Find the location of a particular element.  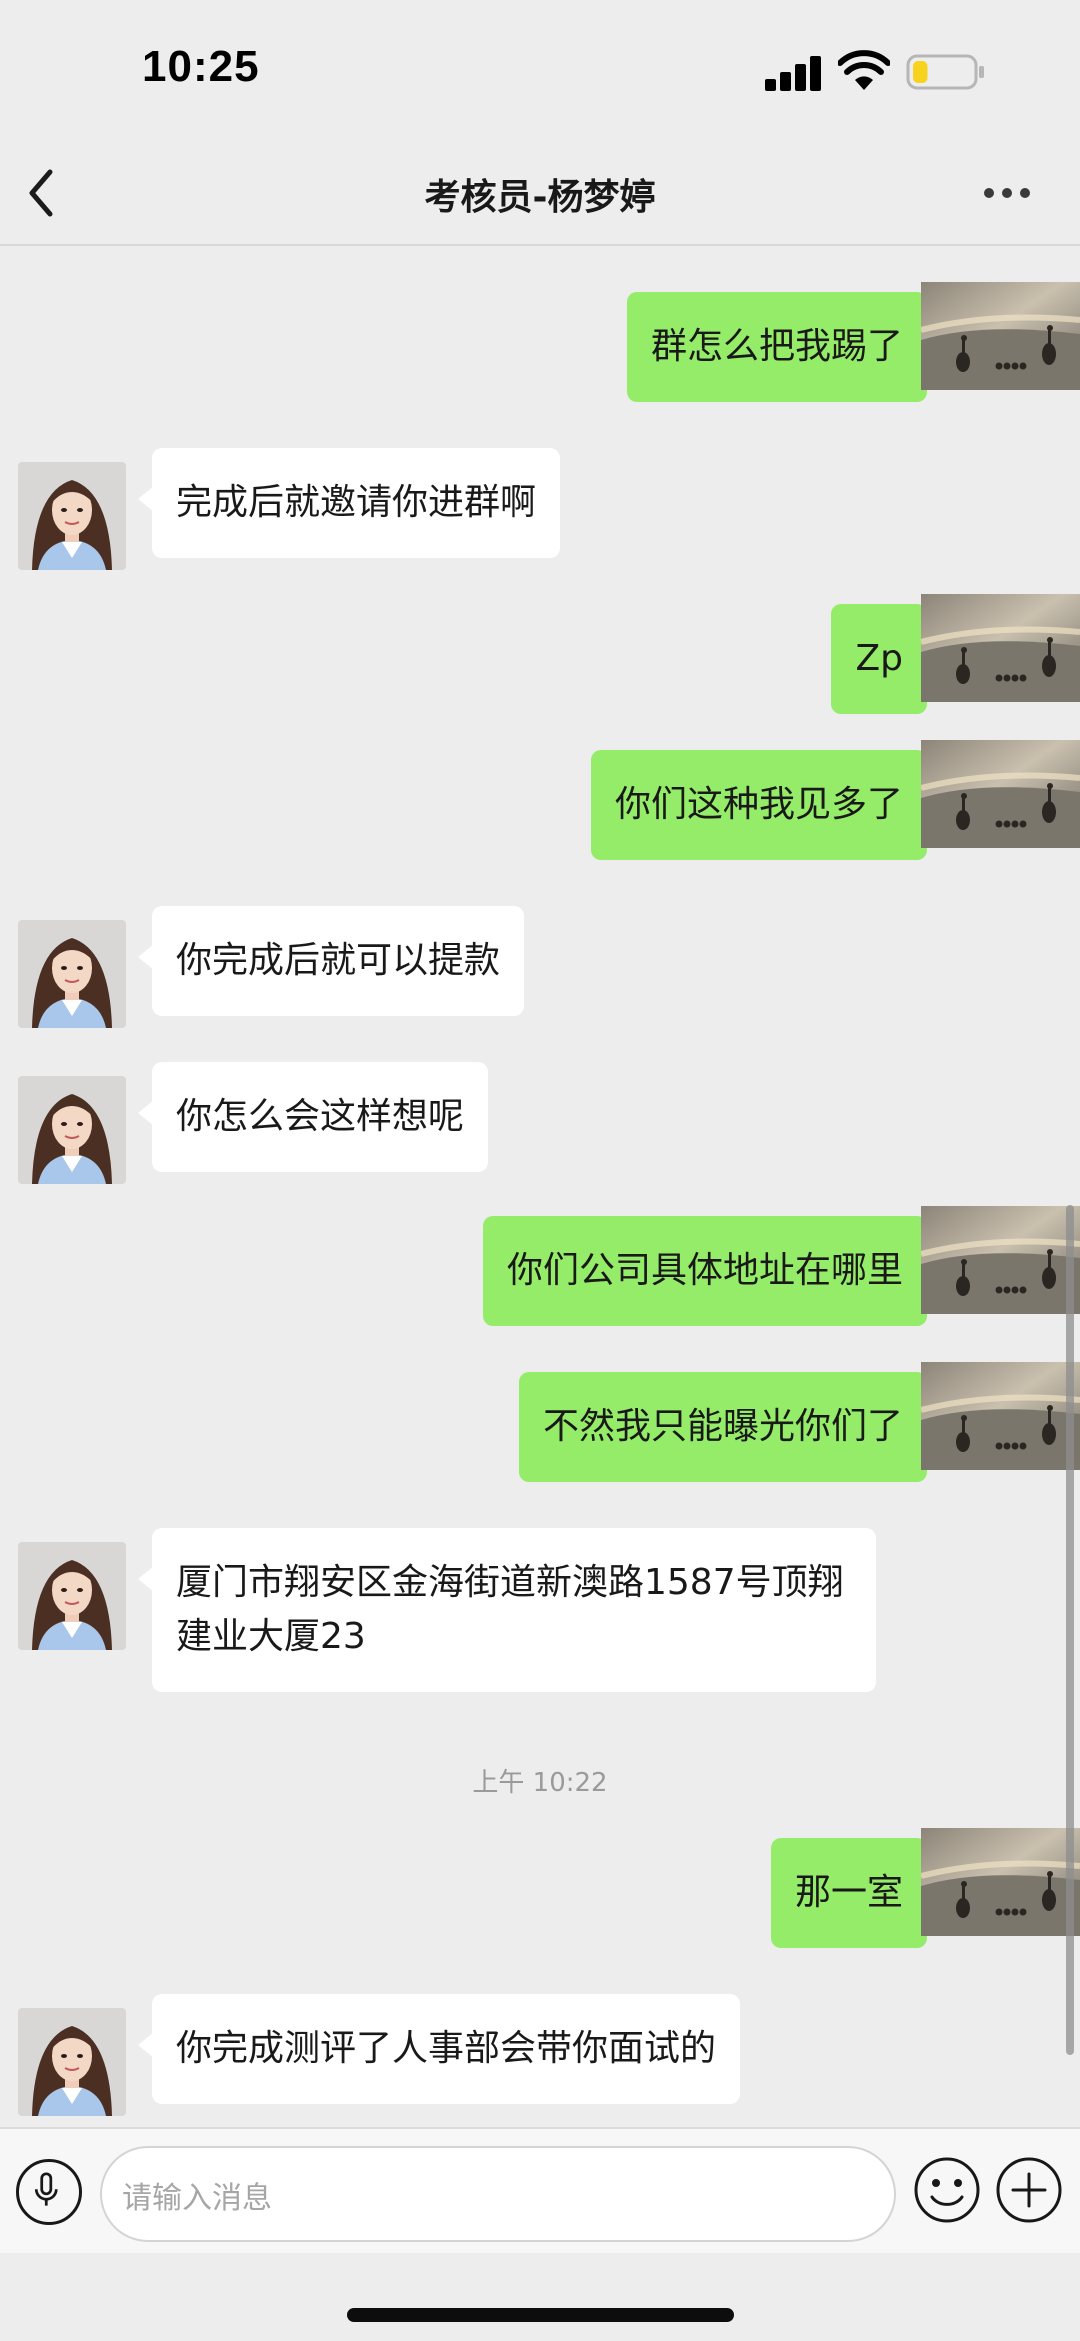

outgoing-bubble: 你们公司具体地址在哪里 is located at coordinates (712, 1271).